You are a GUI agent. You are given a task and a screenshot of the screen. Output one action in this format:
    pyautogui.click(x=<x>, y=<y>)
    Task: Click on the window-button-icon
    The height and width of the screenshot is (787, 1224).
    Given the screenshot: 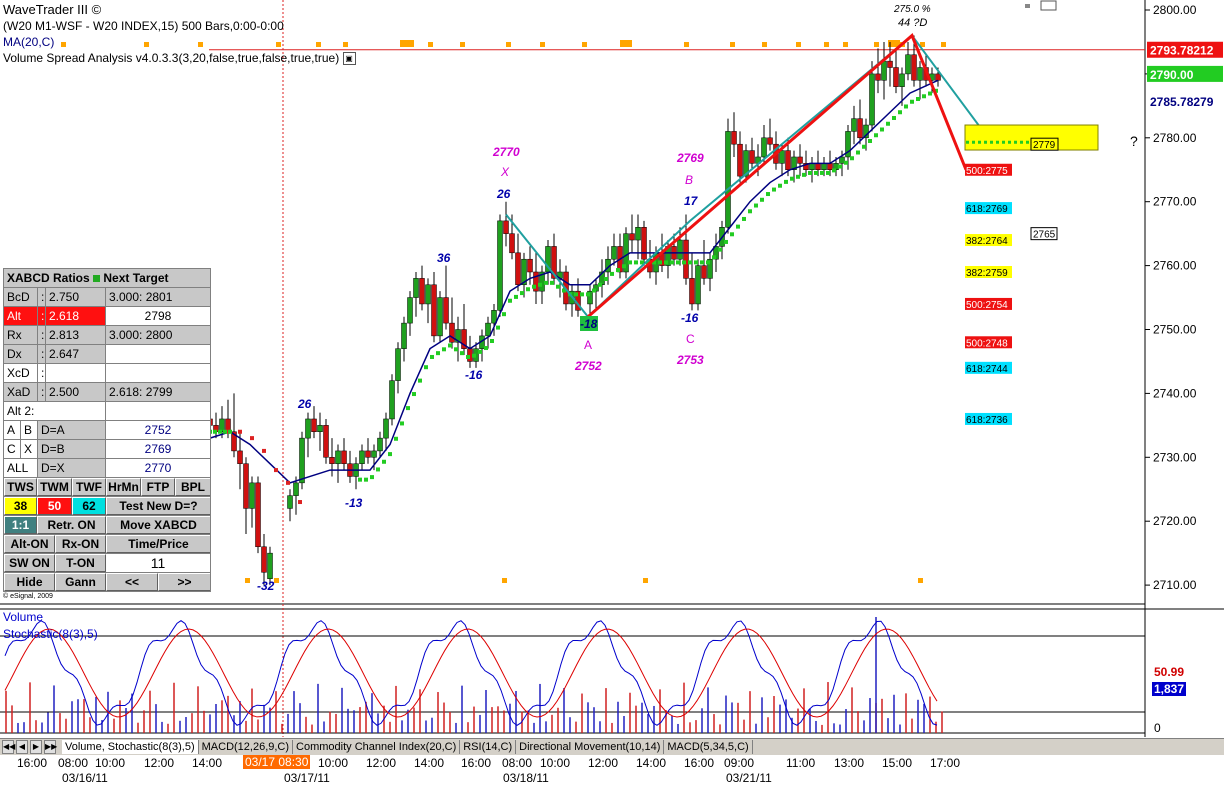 What is the action you would take?
    pyautogui.click(x=1048, y=5)
    